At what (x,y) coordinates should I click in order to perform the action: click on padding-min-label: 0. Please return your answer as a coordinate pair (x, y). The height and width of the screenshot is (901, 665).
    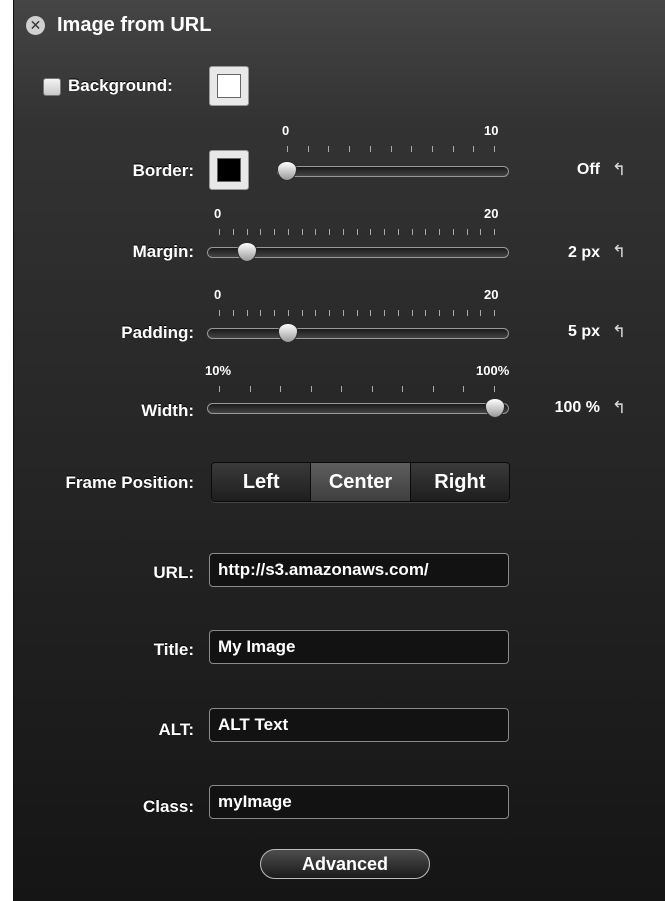
    Looking at the image, I should click on (218, 294).